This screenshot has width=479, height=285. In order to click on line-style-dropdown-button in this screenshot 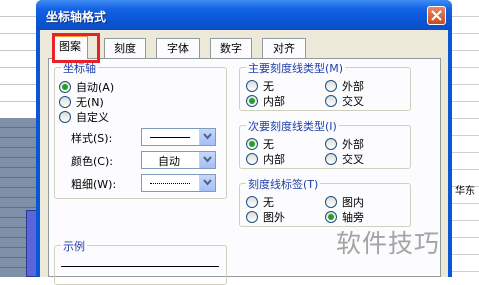, I will do `click(207, 137)`.